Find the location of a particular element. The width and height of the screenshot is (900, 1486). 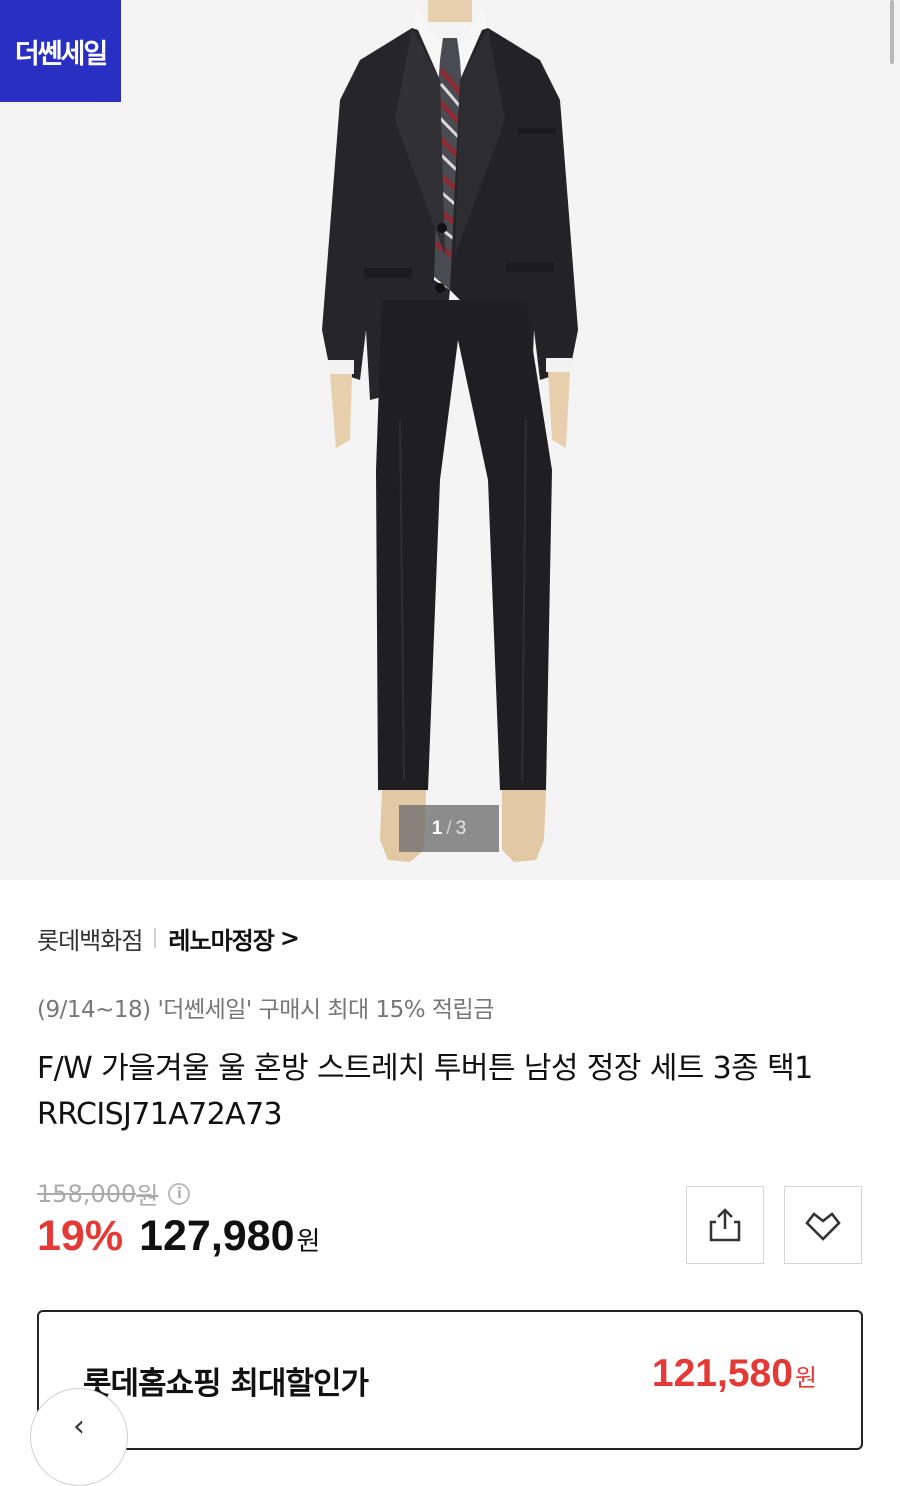

original-price-unit: 원 is located at coordinates (147, 1196).